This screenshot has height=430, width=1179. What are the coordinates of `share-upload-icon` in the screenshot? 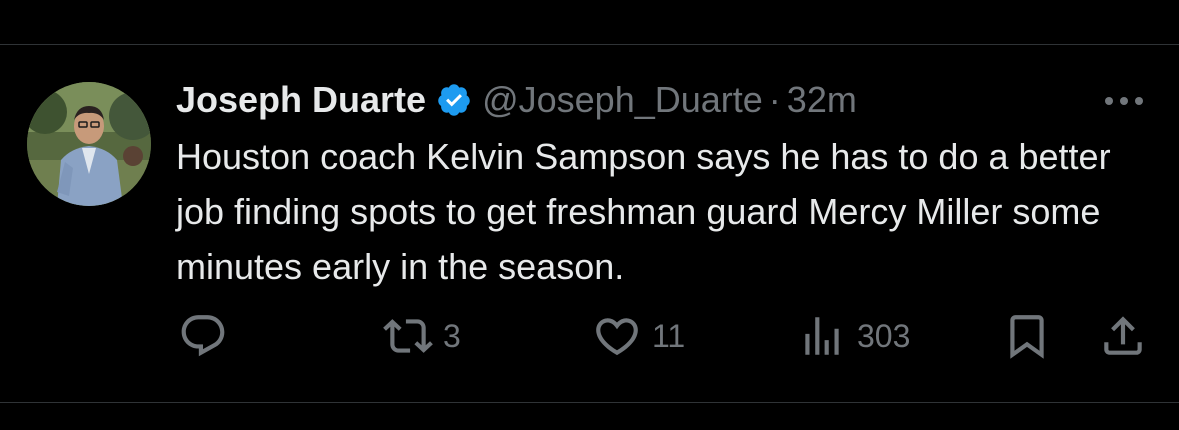 It's located at (1123, 336).